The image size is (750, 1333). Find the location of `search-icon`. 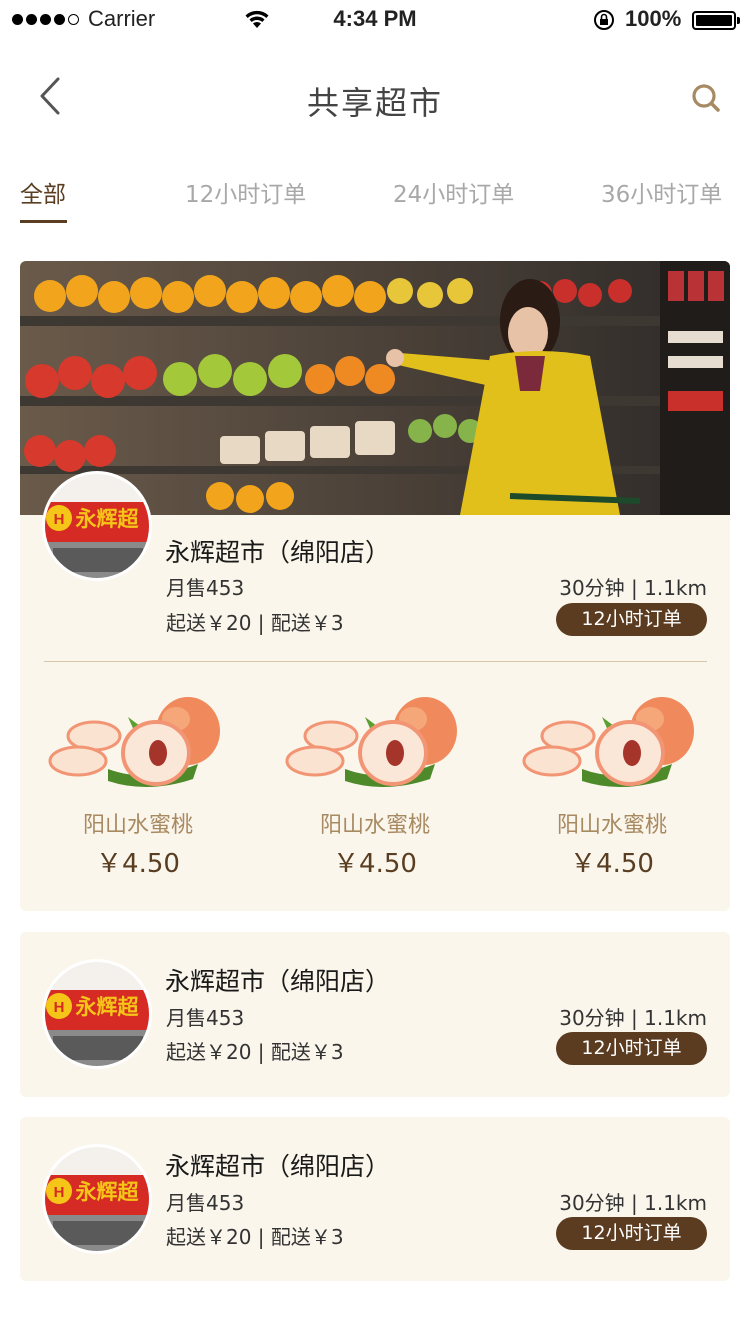

search-icon is located at coordinates (706, 98).